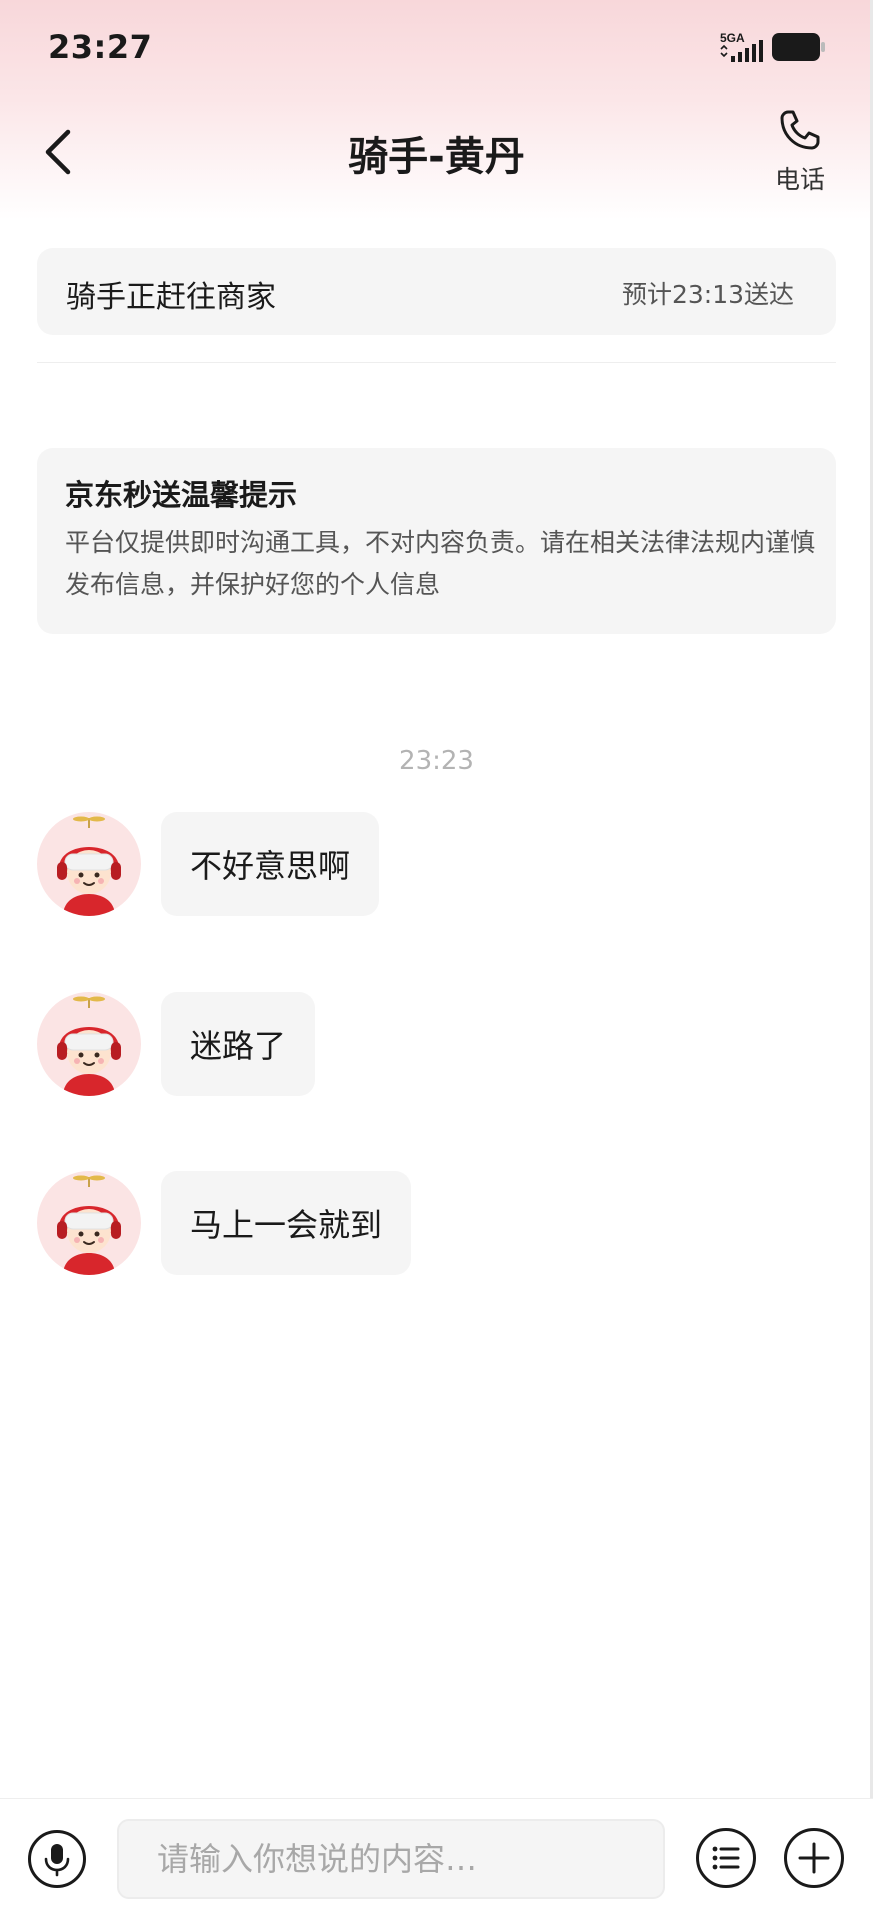 The image size is (873, 1920). What do you see at coordinates (436, 291) in the screenshot?
I see `delivery-status-card: 骑手正赶往商家 预计23:13送达` at bounding box center [436, 291].